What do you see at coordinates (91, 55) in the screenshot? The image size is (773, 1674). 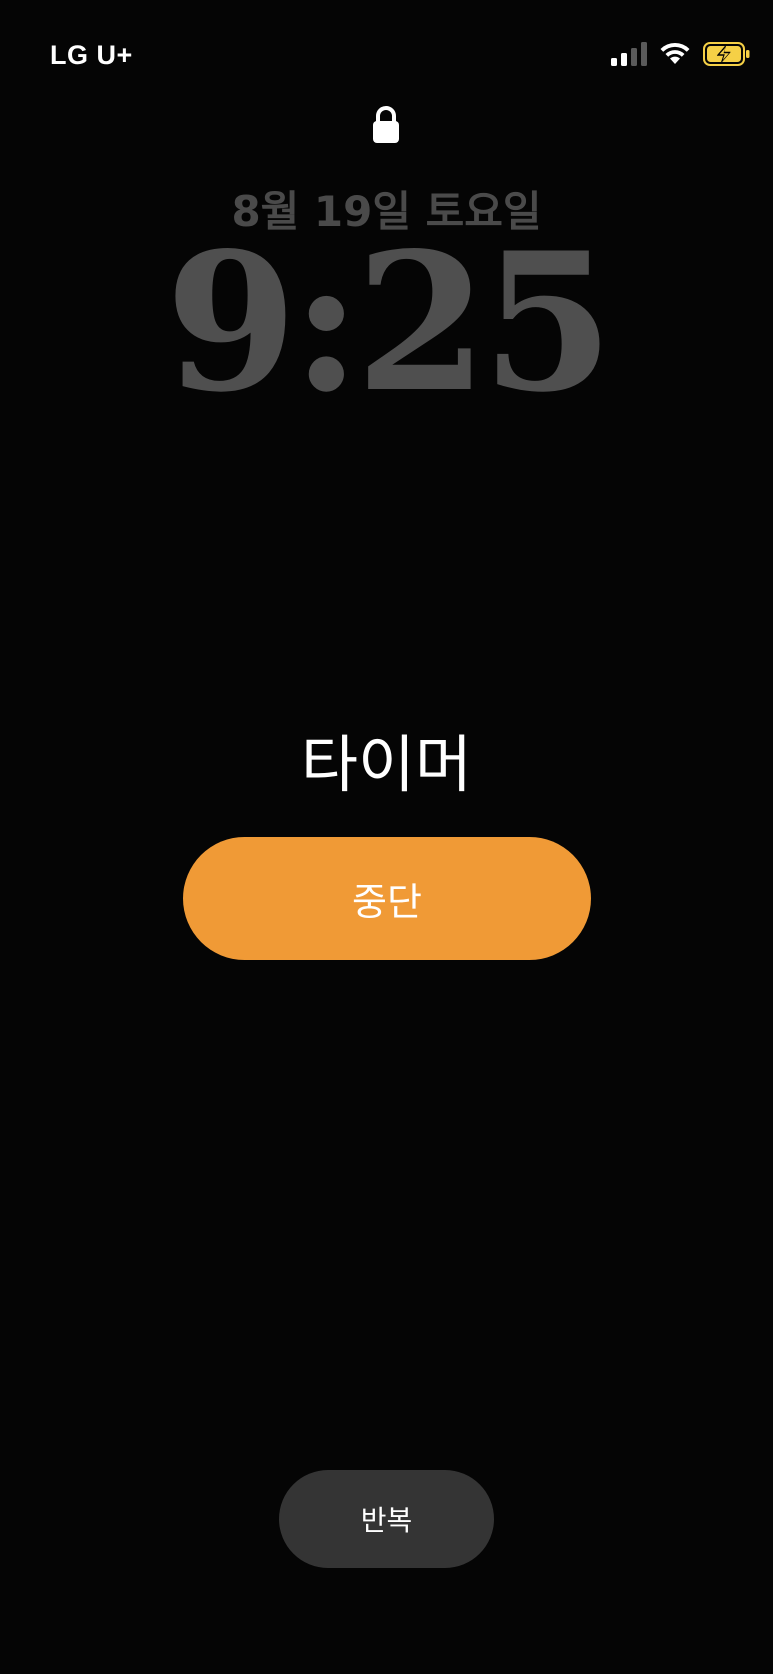 I see `carrier-label: LG U+` at bounding box center [91, 55].